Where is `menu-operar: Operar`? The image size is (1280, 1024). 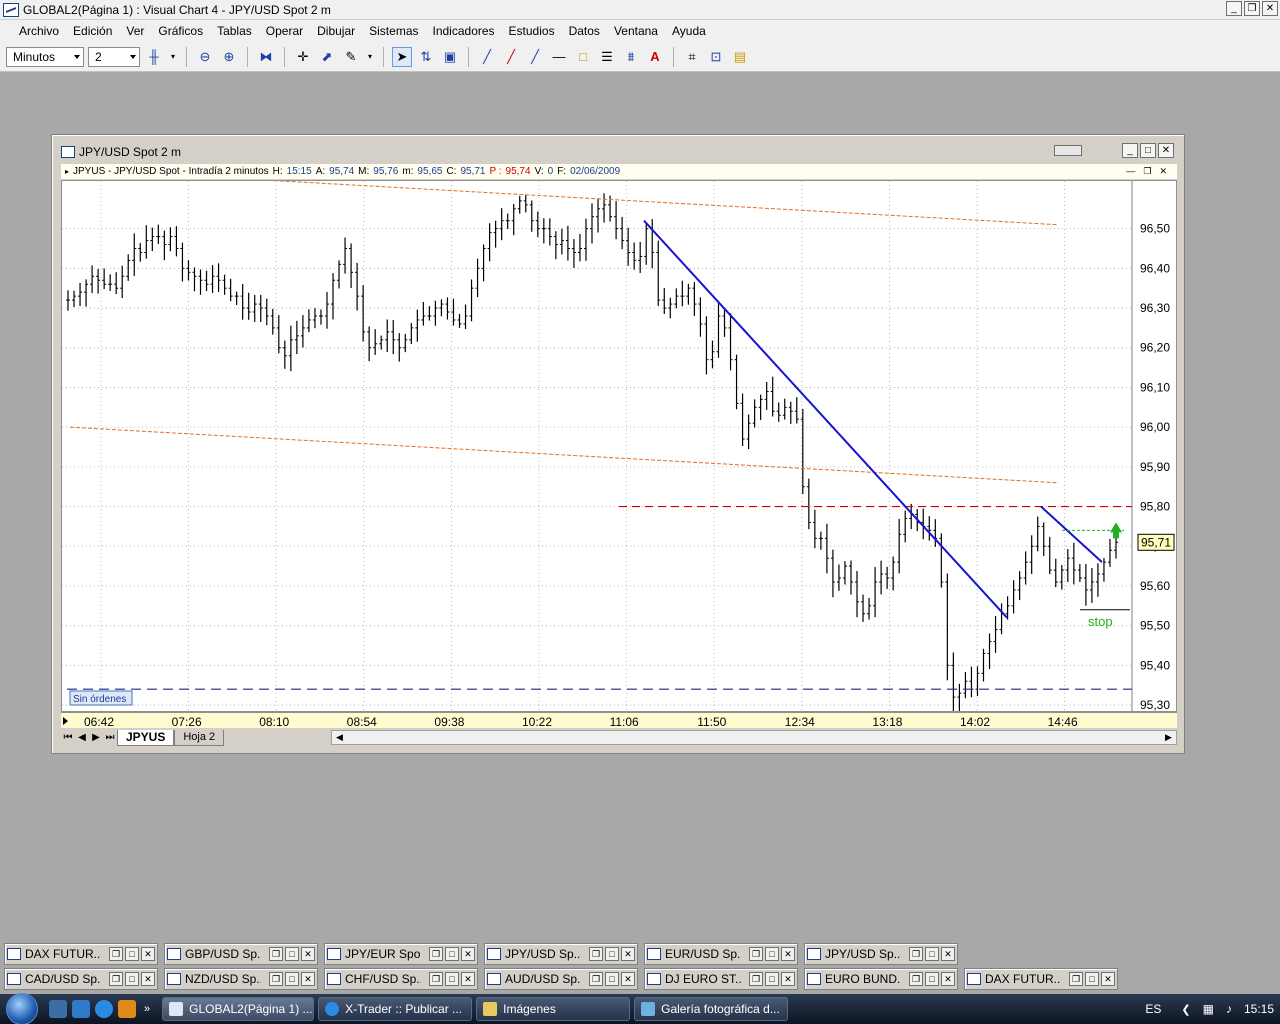
menu-operar: Operar is located at coordinates (284, 31).